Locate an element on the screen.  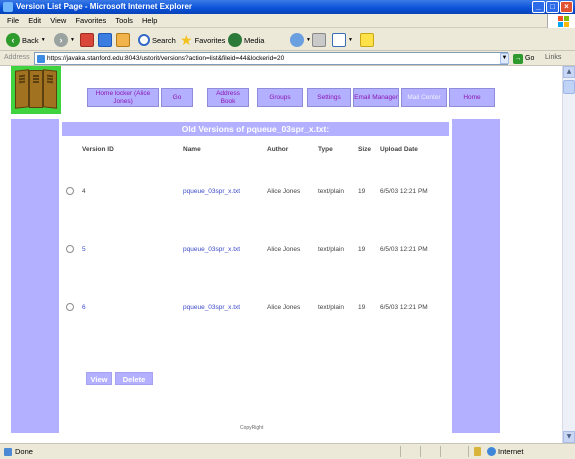
nav-mail-center: Mail Center is located at coordinates (424, 97).